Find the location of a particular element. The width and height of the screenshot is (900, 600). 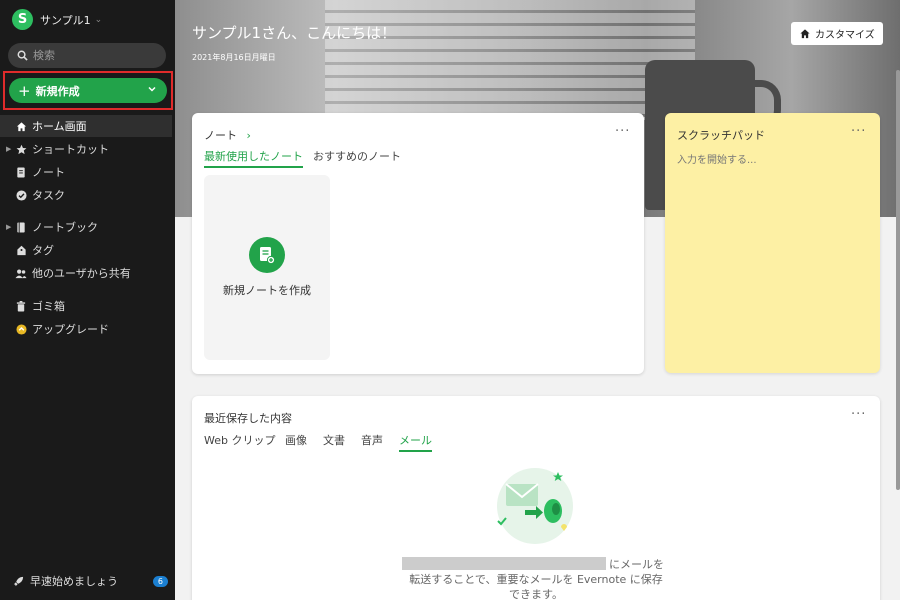

search-input is located at coordinates (93, 55).